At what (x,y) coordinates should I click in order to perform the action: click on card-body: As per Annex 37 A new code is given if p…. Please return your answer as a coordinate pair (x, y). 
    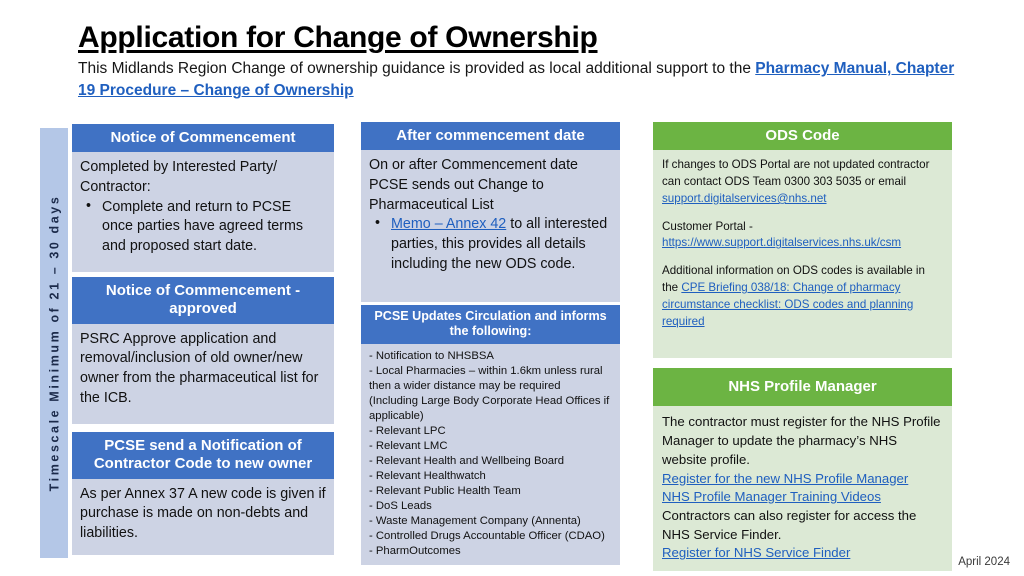
    Looking at the image, I should click on (203, 516).